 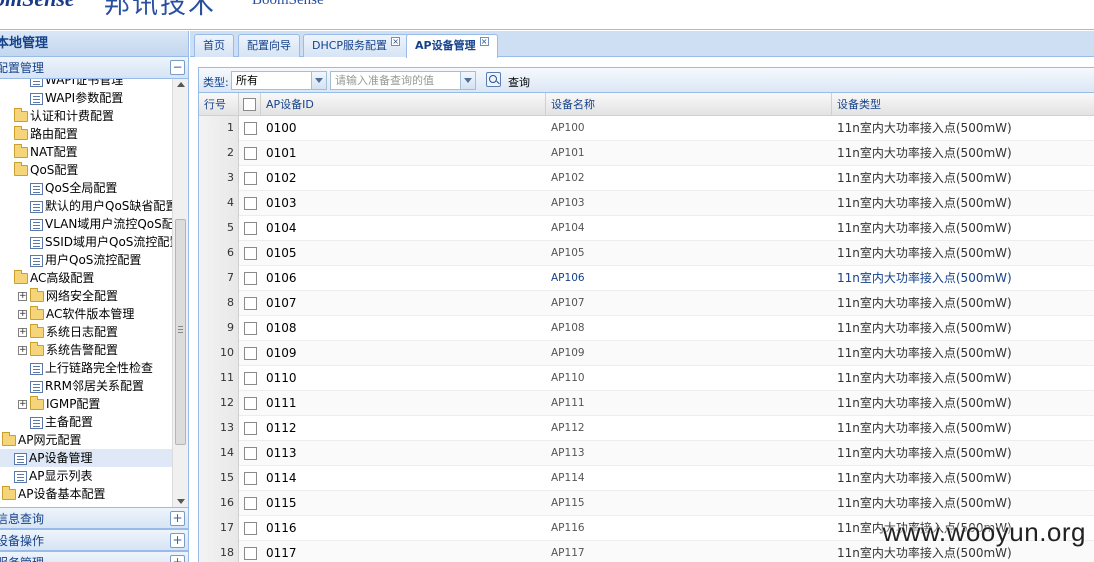 I want to click on table-row: 4 0103 AP103 11n室内大功率接入点(500mW), so click(x=646, y=203).